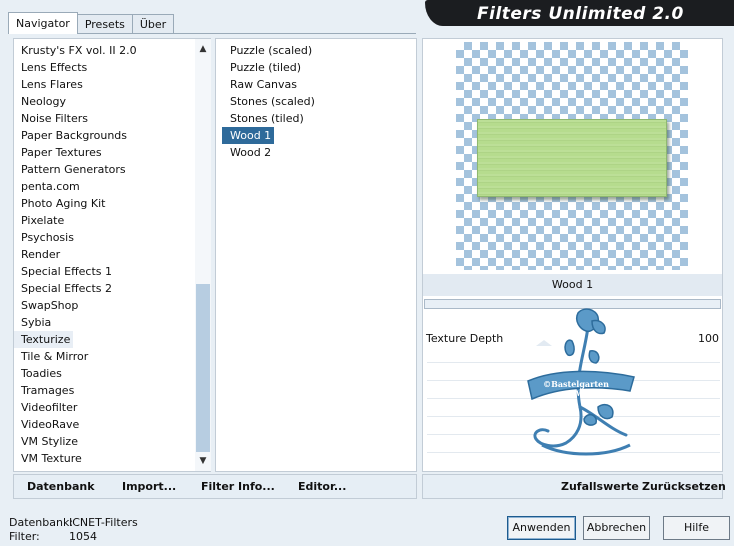 Image resolution: width=734 pixels, height=546 pixels. Describe the element at coordinates (104, 67) in the screenshot. I see `category-item: Lens Effects` at that location.